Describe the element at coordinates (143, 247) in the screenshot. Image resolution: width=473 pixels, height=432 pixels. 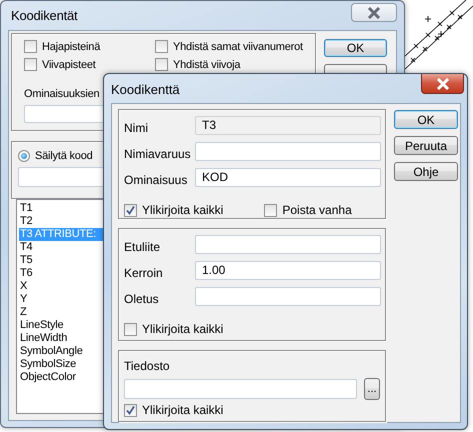
I see `field-label: Etuliite` at that location.